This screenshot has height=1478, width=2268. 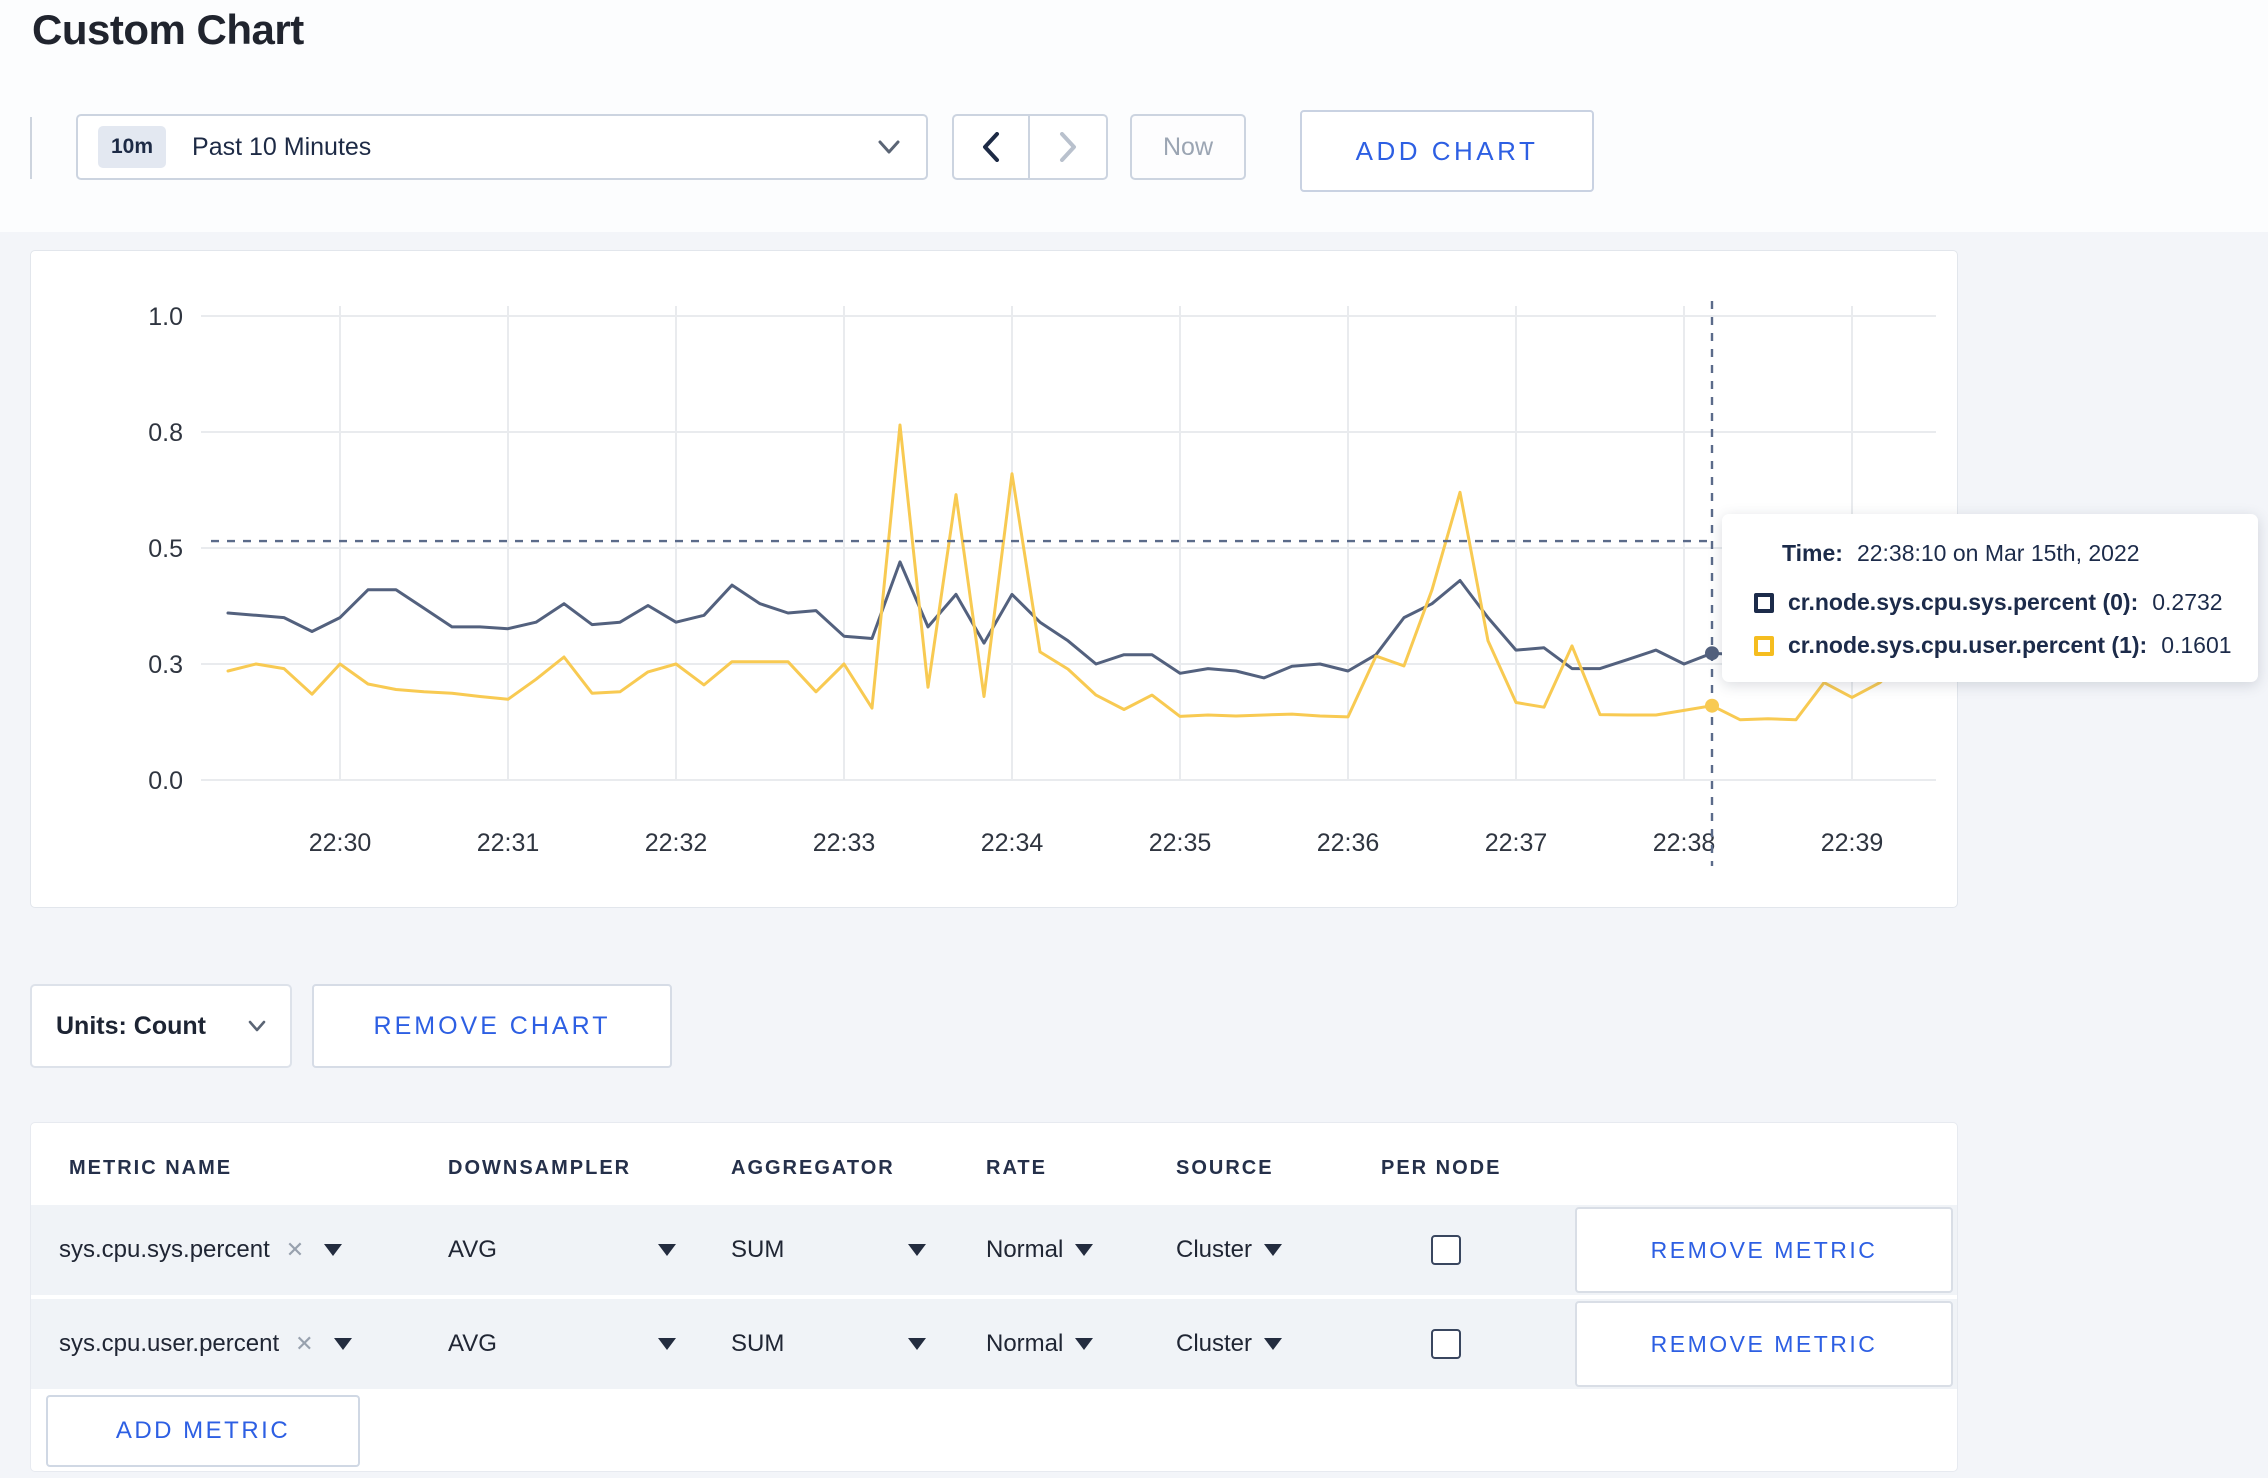 I want to click on x-tick-label: 22:32, so click(x=676, y=843).